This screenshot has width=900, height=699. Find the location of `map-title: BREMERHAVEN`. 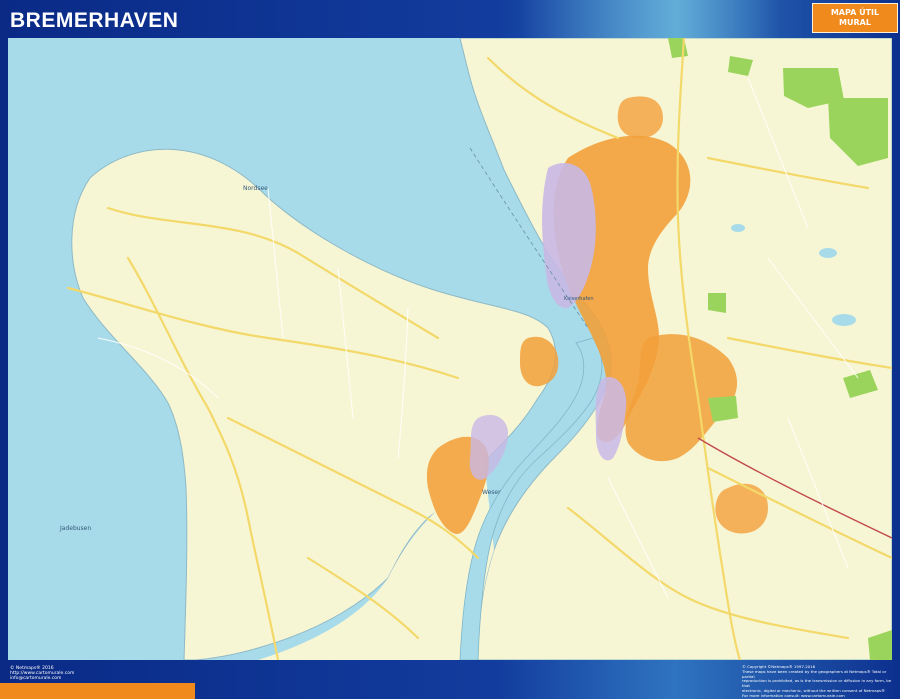

map-title: BREMERHAVEN is located at coordinates (94, 20).